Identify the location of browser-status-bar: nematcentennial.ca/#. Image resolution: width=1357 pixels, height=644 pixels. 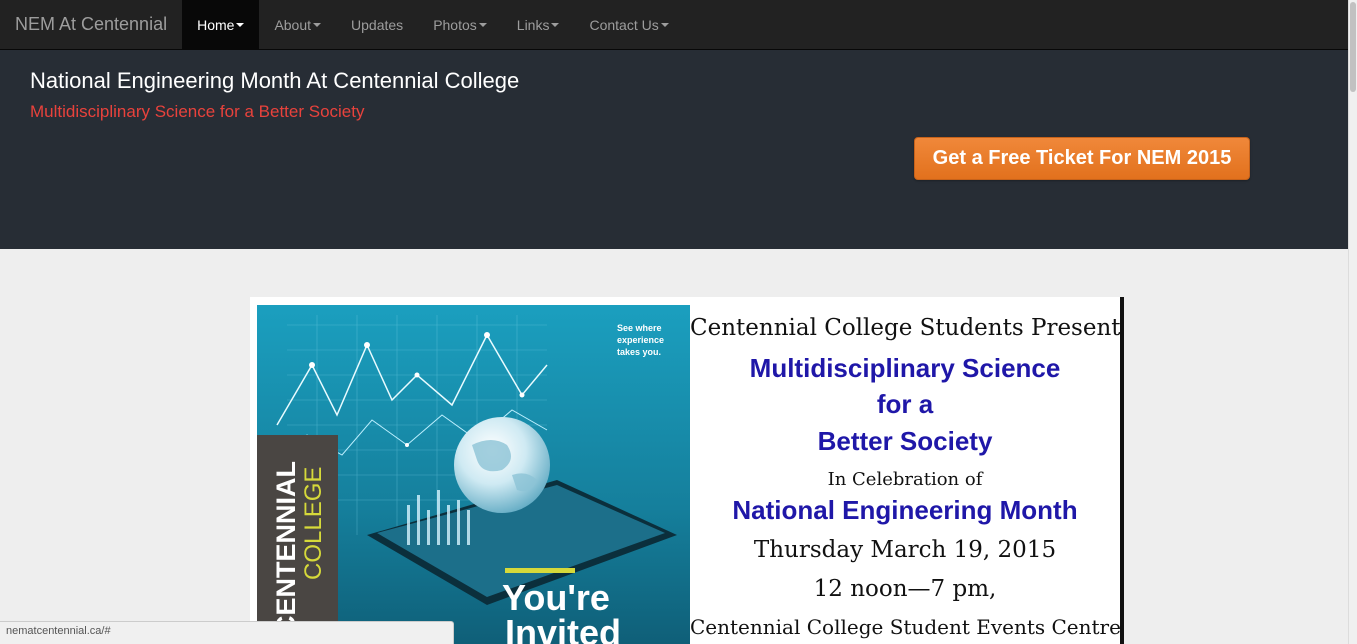
(227, 632).